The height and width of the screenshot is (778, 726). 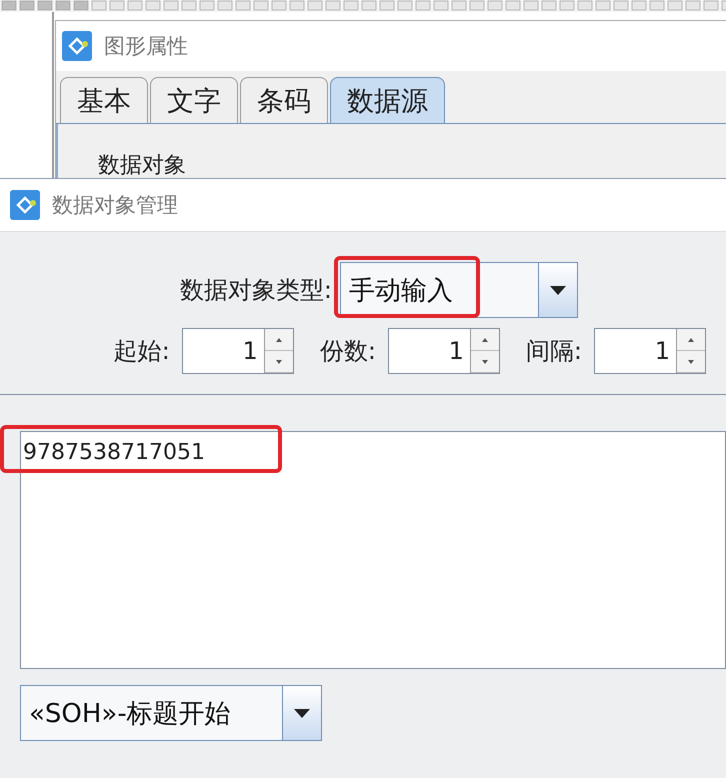 What do you see at coordinates (284, 100) in the screenshot?
I see `tab: 条码` at bounding box center [284, 100].